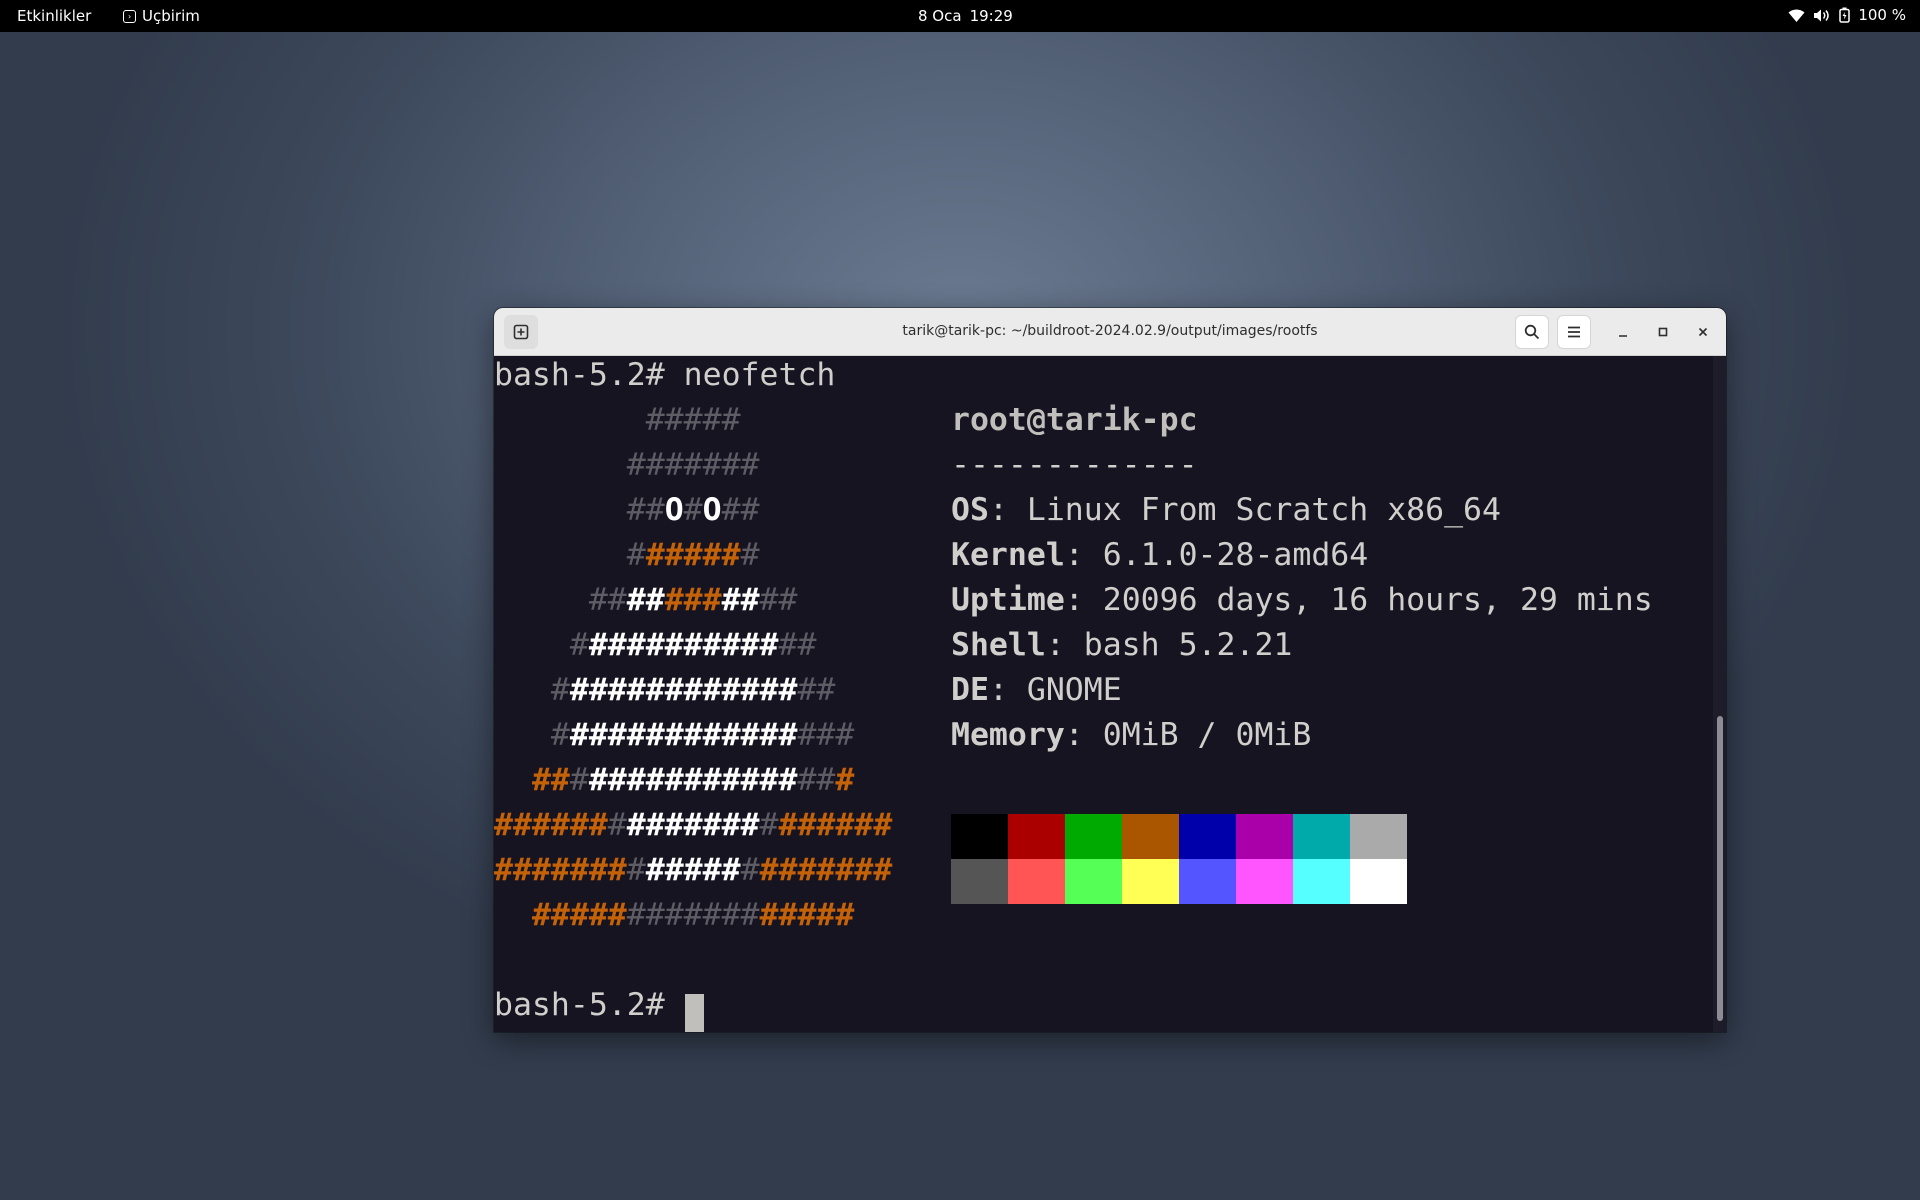 This screenshot has width=1920, height=1200. I want to click on close-button, so click(1703, 332).